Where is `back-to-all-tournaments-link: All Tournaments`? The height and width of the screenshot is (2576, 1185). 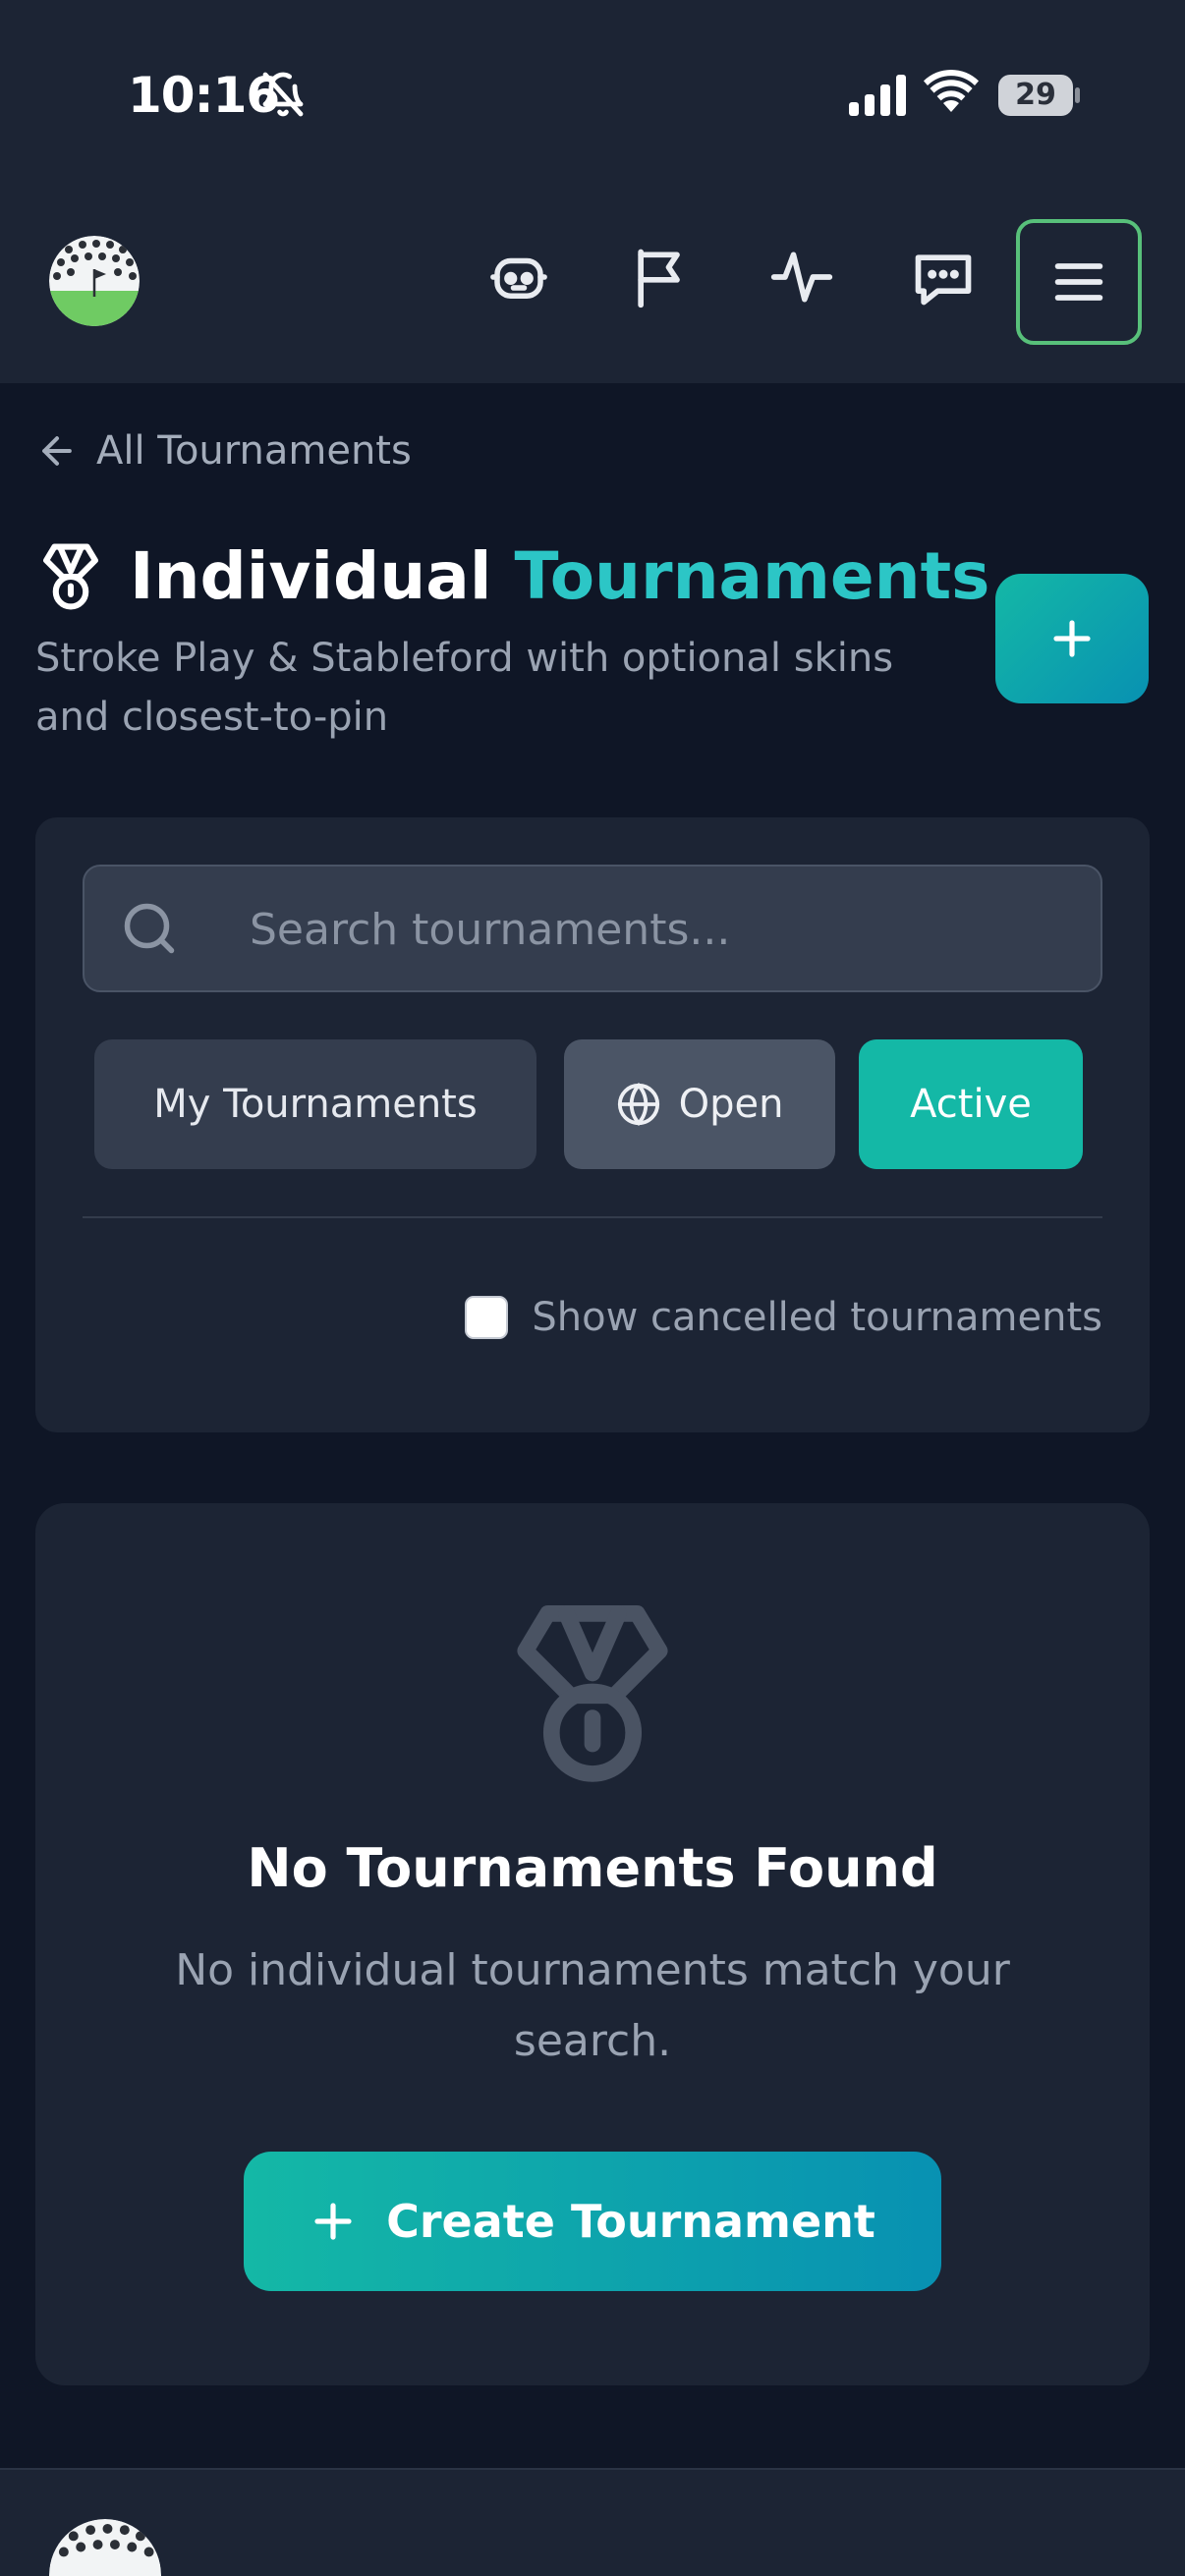 back-to-all-tournaments-link: All Tournaments is located at coordinates (224, 451).